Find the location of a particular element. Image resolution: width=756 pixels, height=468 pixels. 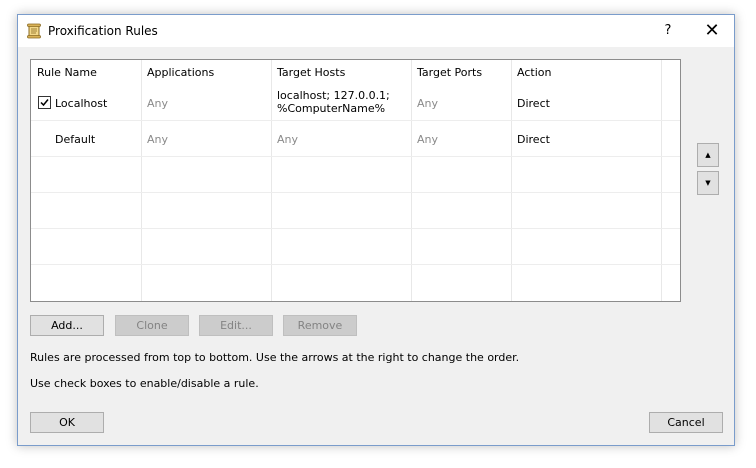

rule-target-hosts-line1: localhost; 127.0.0.1; is located at coordinates (333, 95).